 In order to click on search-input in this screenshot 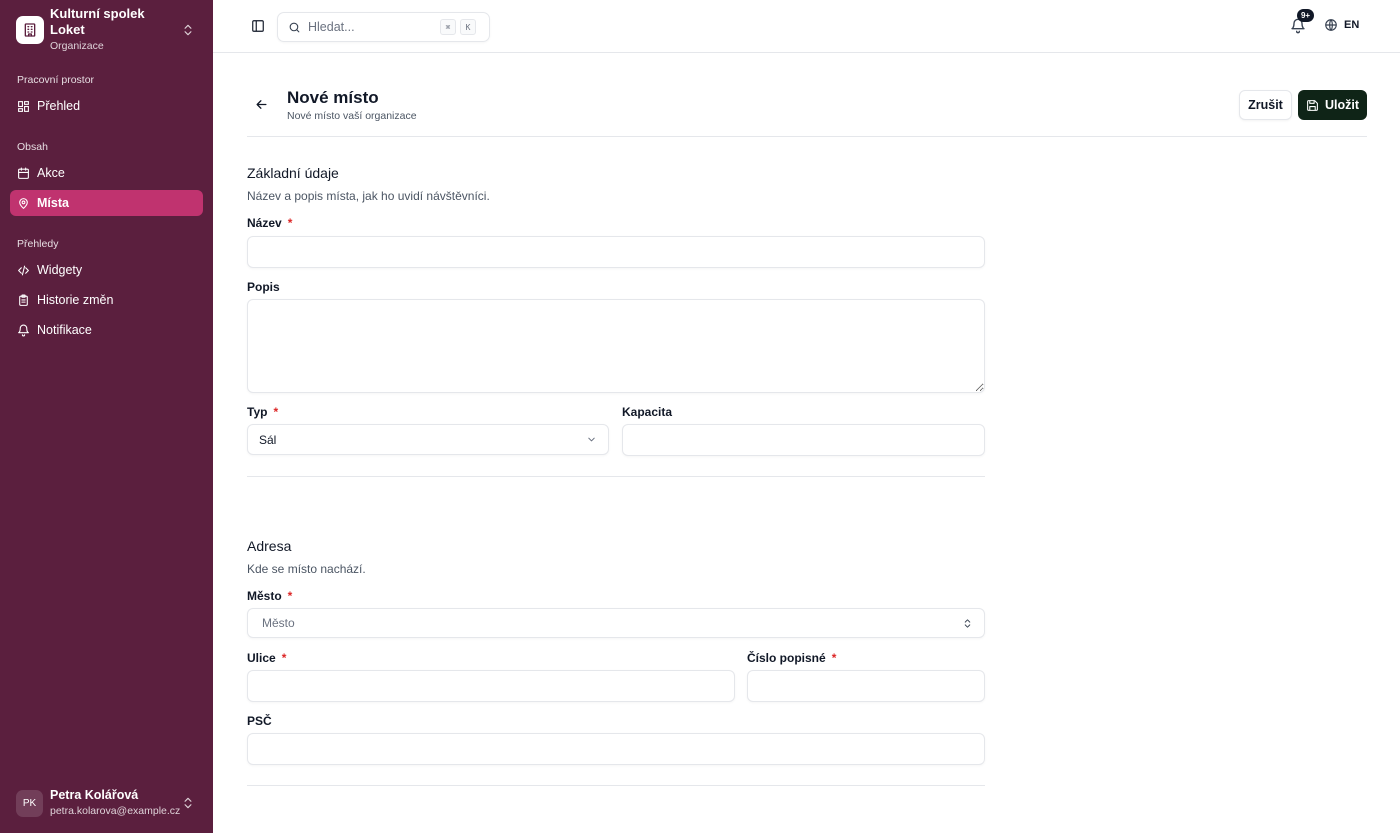, I will do `click(372, 27)`.